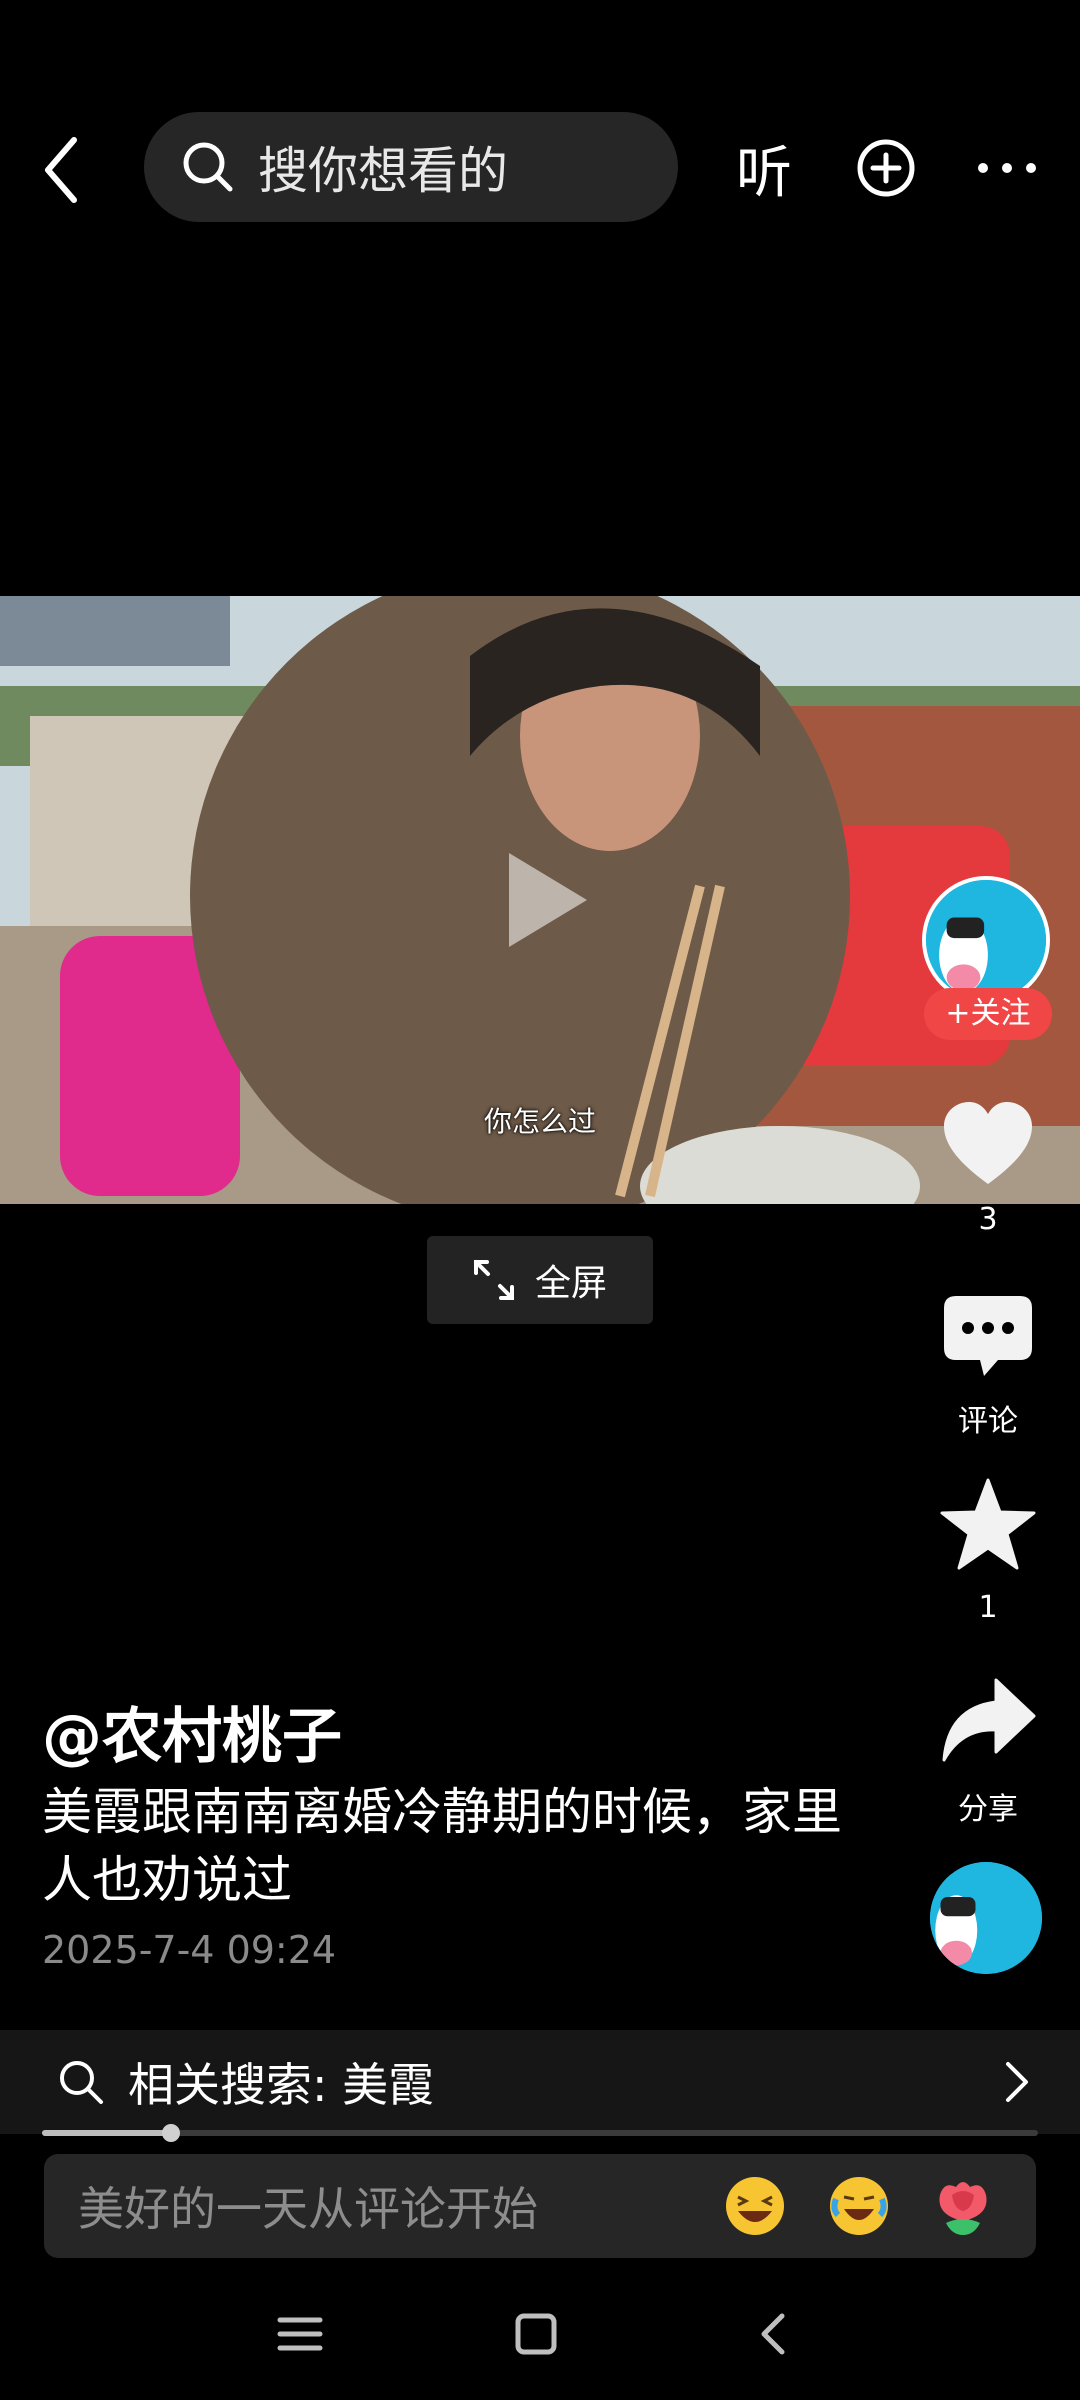 The height and width of the screenshot is (2400, 1080). I want to click on fullscreen-label: 全屏, so click(570, 1283).